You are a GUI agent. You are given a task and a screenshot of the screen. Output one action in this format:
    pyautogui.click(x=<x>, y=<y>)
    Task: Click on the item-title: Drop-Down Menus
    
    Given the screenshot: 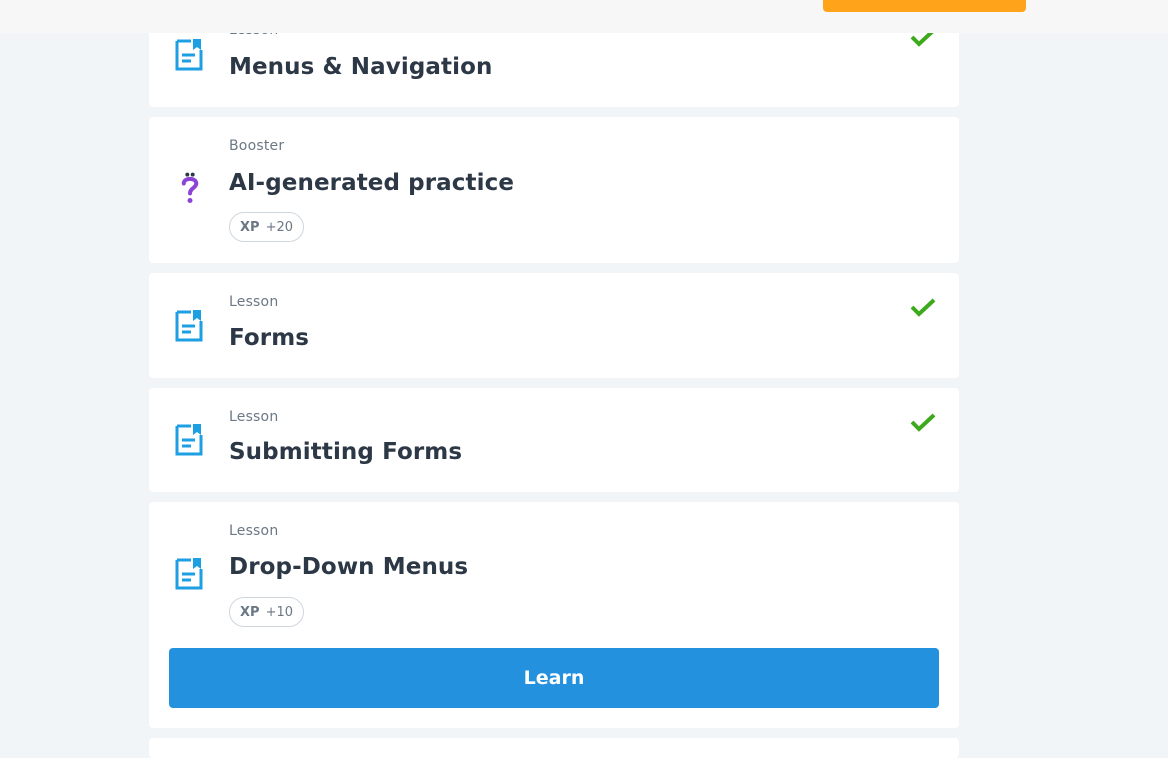 What is the action you would take?
    pyautogui.click(x=349, y=567)
    